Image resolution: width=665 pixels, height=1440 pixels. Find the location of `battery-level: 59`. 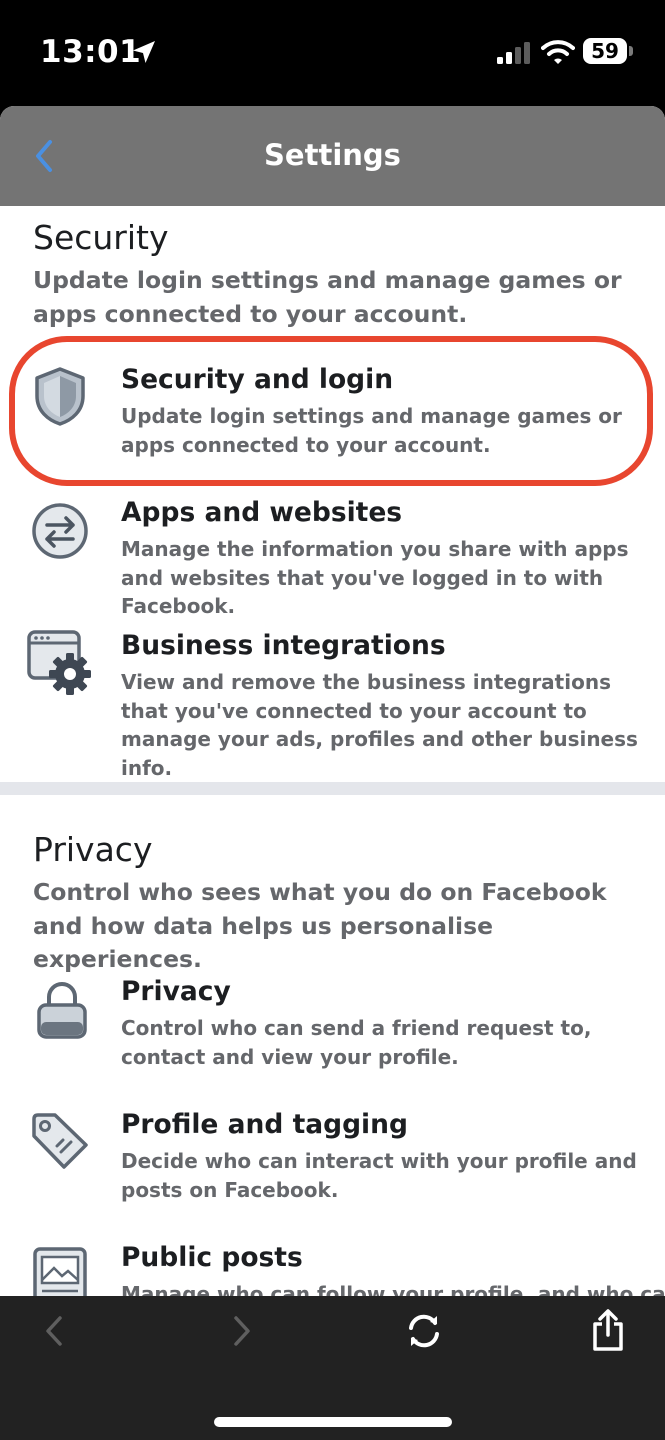

battery-level: 59 is located at coordinates (605, 51).